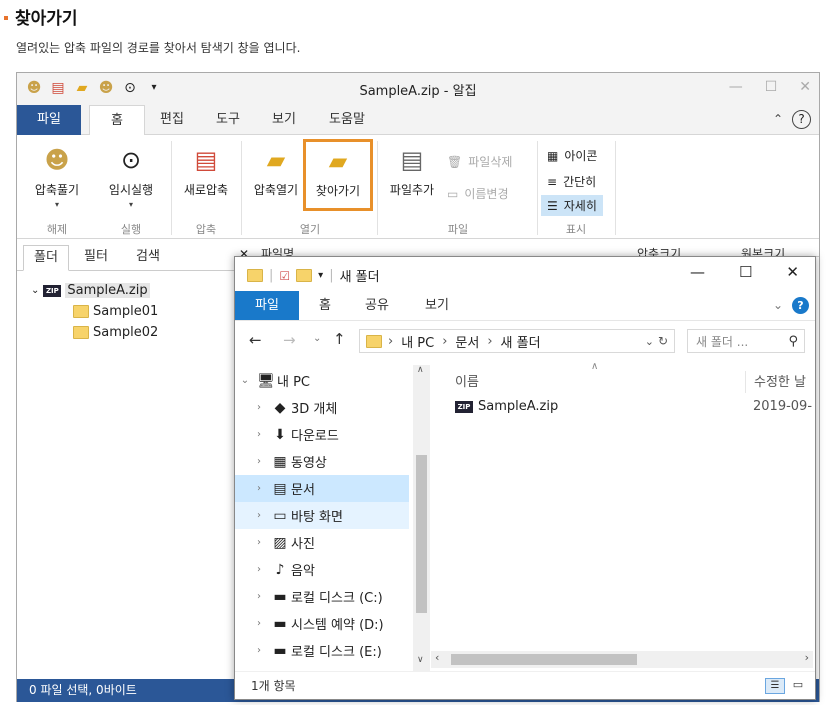  I want to click on goto-button: ▰ 찾아가기, so click(338, 175).